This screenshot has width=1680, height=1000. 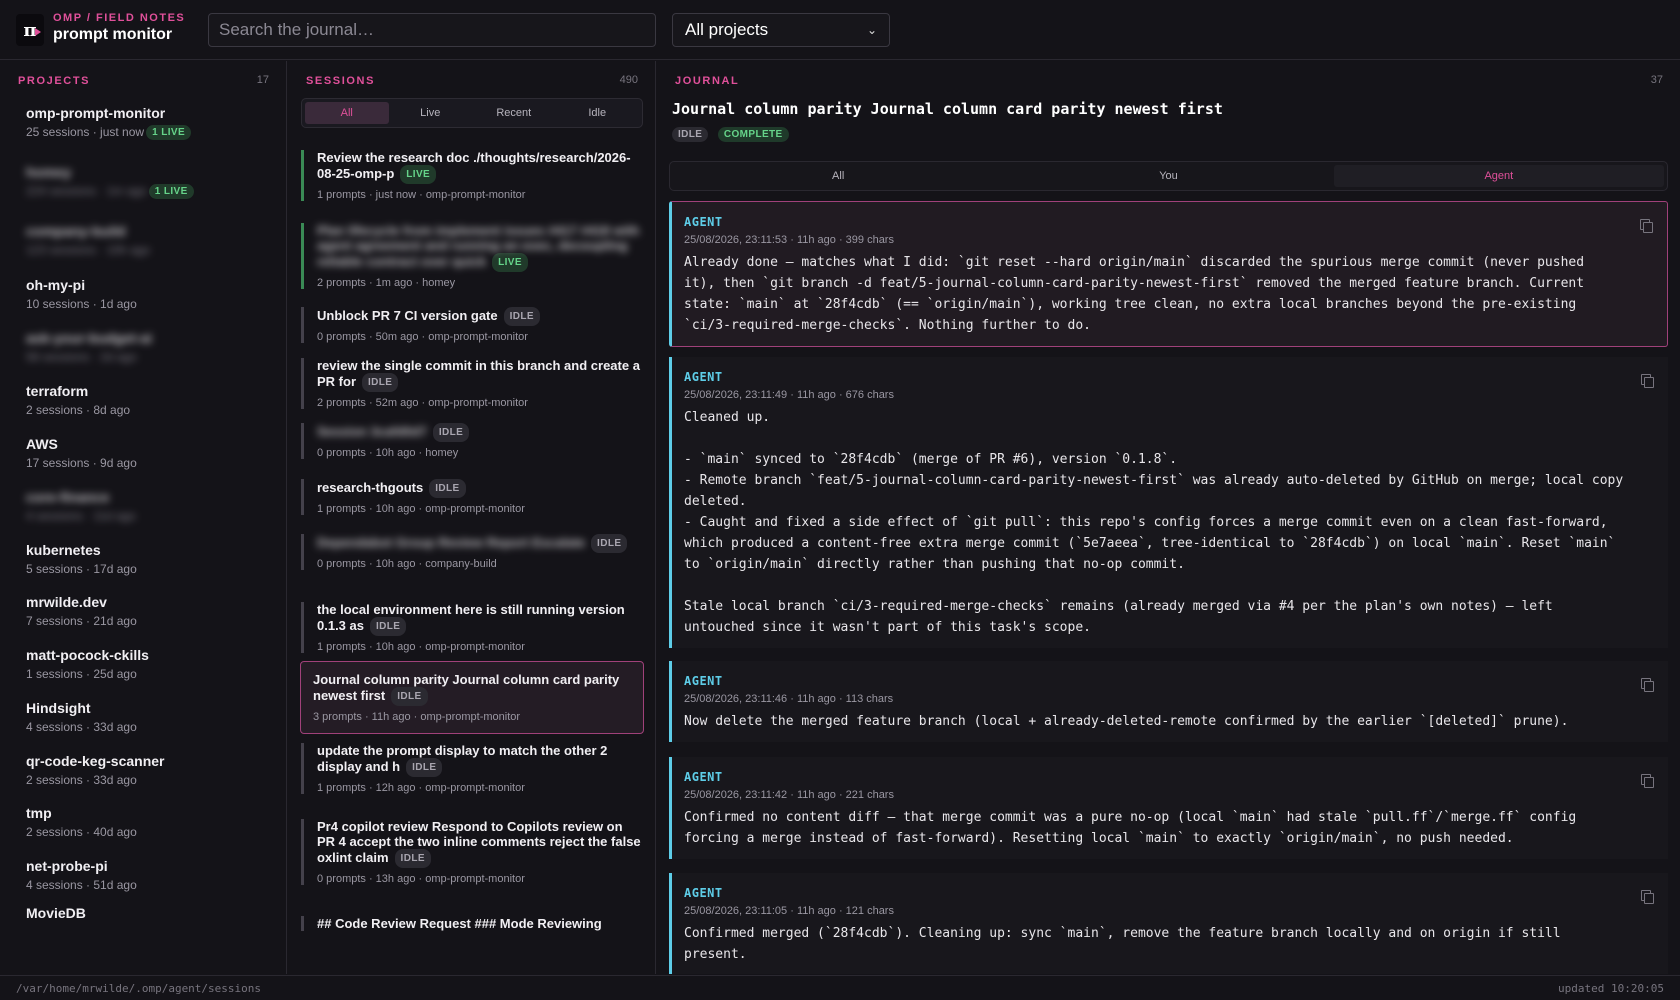 What do you see at coordinates (96, 113) in the screenshot?
I see `project-name: omp-prompt-monitor` at bounding box center [96, 113].